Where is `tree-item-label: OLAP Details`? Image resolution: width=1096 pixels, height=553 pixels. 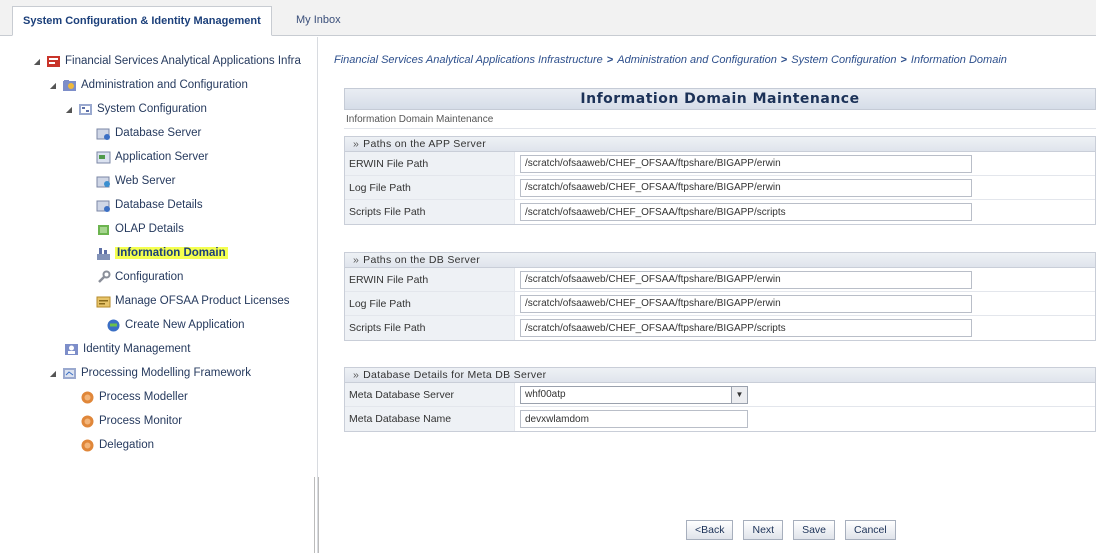
tree-item-label: OLAP Details is located at coordinates (149, 229).